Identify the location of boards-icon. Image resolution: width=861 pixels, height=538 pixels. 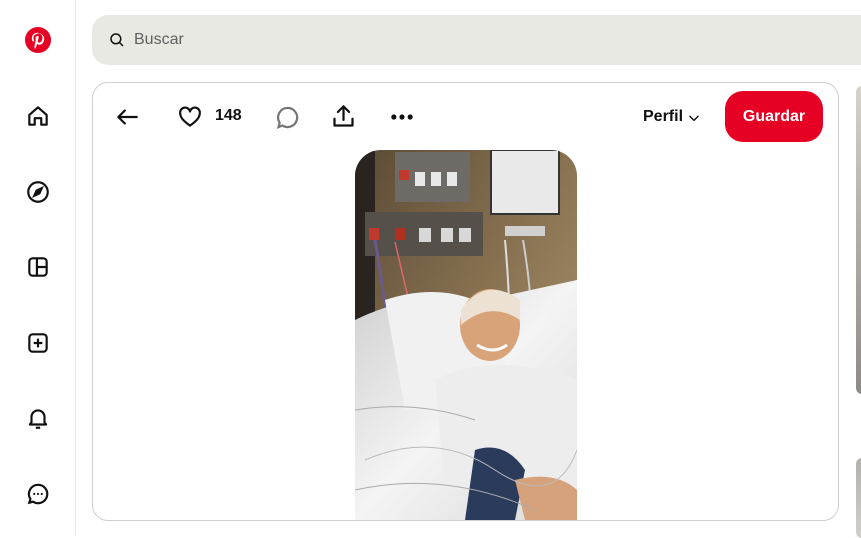
(38, 267).